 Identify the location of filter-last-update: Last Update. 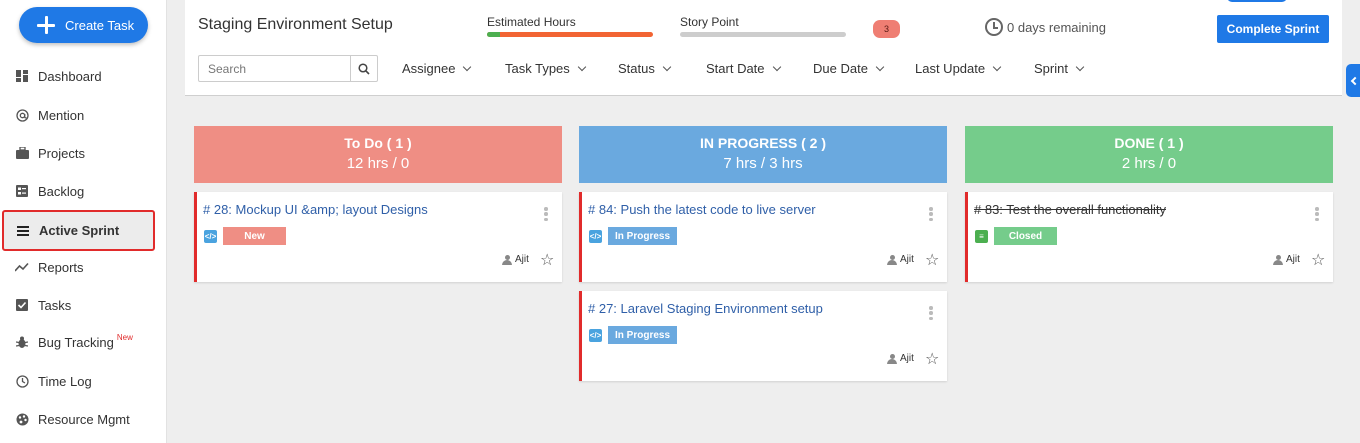
(958, 68).